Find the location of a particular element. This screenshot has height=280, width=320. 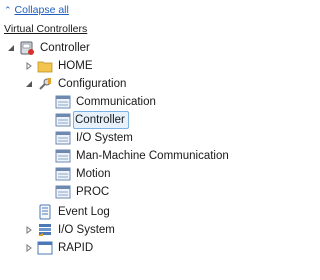

selected-highlight: Controller is located at coordinates (101, 120).